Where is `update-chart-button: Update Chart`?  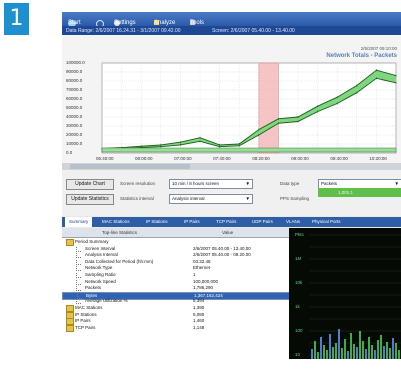 update-chart-button: Update Chart is located at coordinates (90, 184).